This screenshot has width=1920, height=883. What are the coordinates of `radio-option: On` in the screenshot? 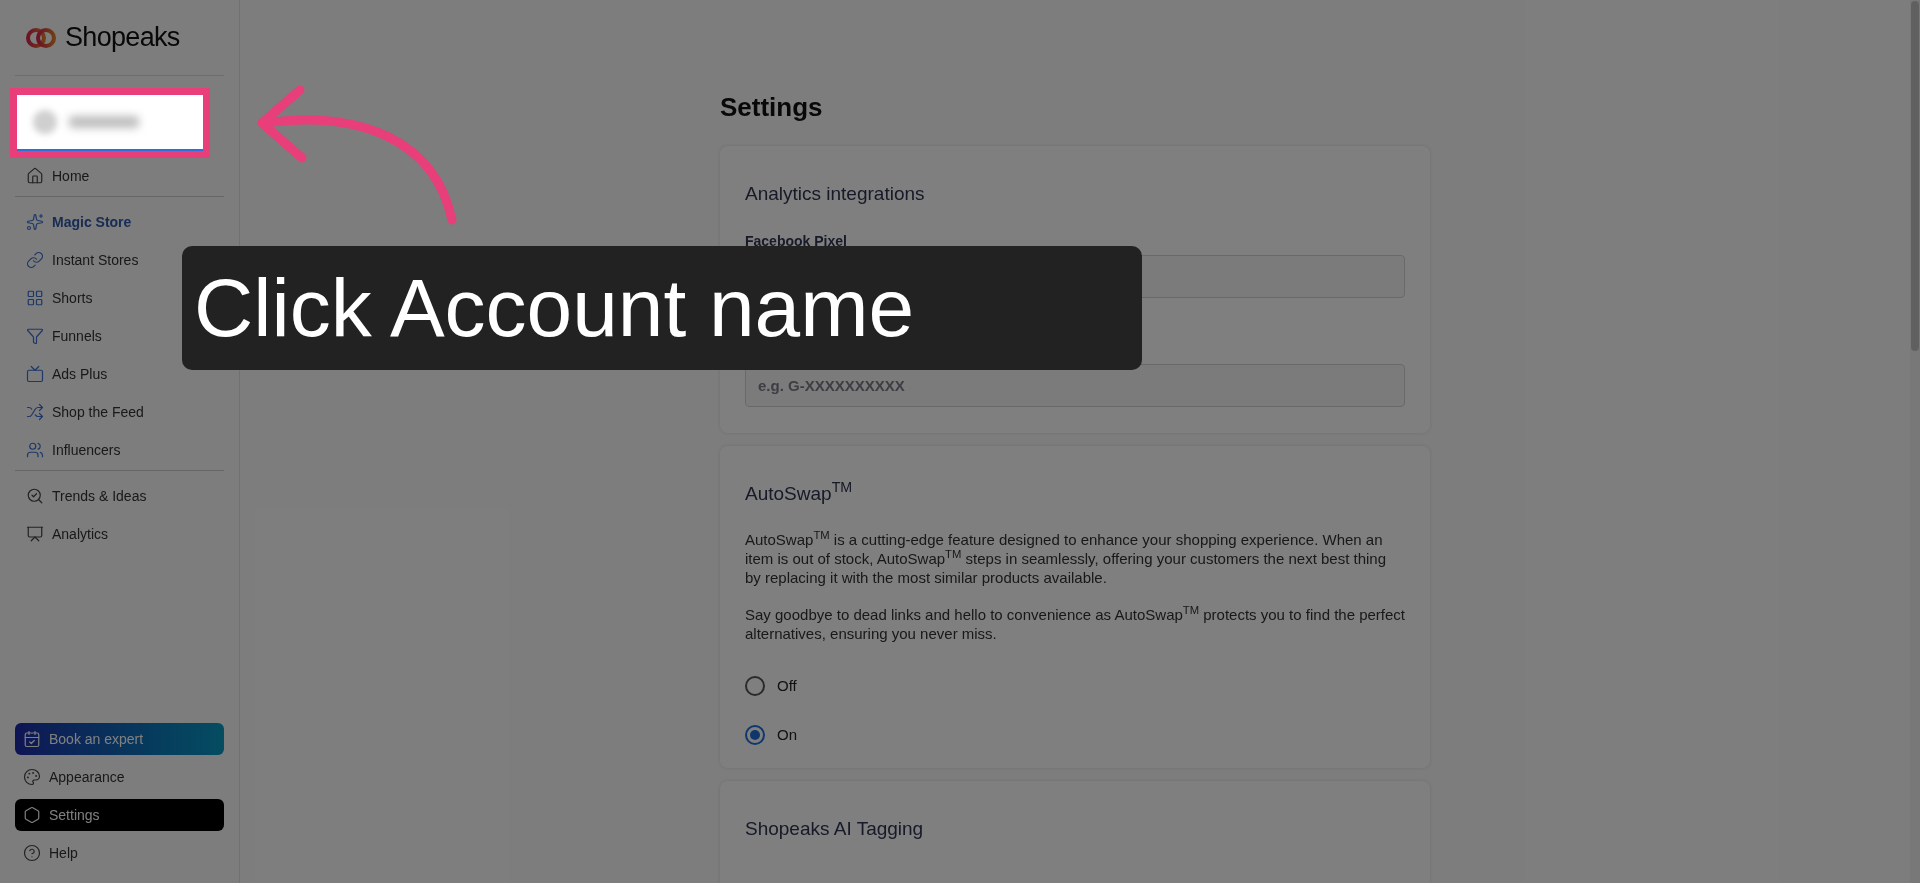 It's located at (771, 734).